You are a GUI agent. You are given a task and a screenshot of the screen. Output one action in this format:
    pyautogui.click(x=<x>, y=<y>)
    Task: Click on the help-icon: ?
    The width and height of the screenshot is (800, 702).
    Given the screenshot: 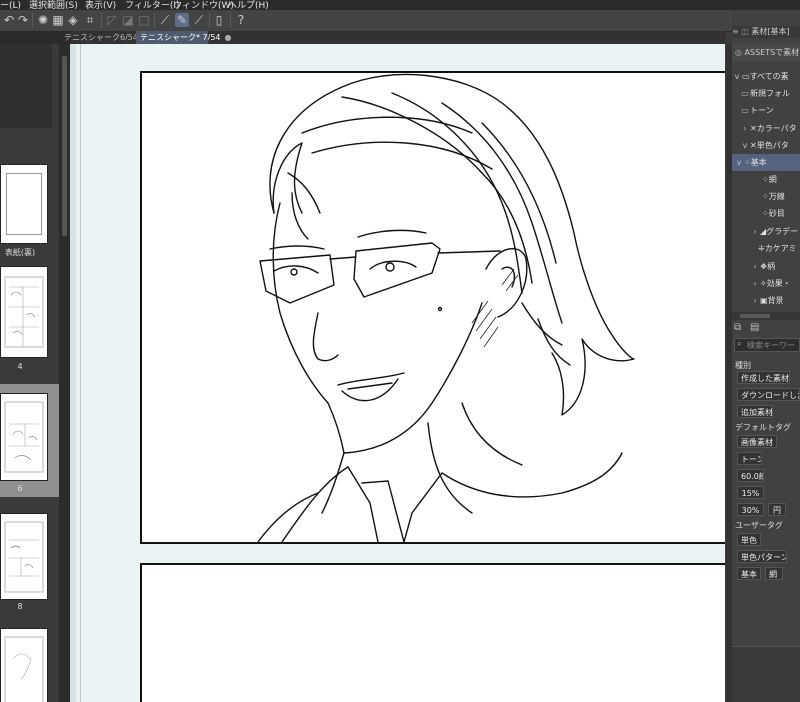 What is the action you would take?
    pyautogui.click(x=241, y=20)
    